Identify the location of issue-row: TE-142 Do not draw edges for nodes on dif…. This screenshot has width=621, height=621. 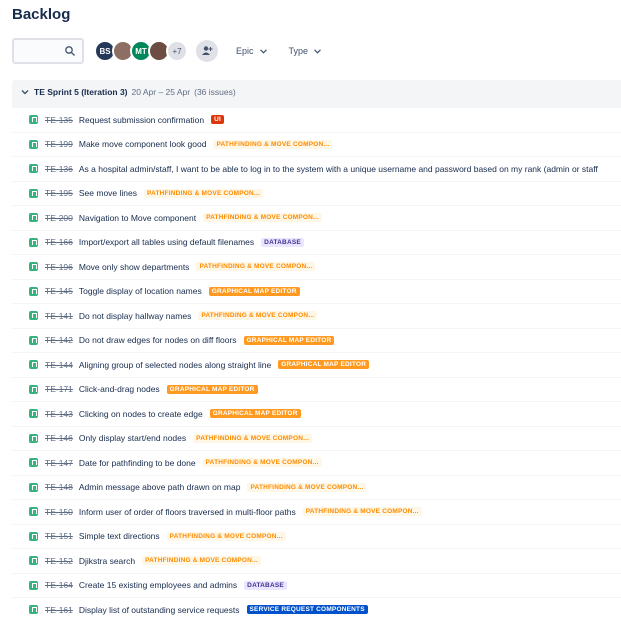
(316, 340).